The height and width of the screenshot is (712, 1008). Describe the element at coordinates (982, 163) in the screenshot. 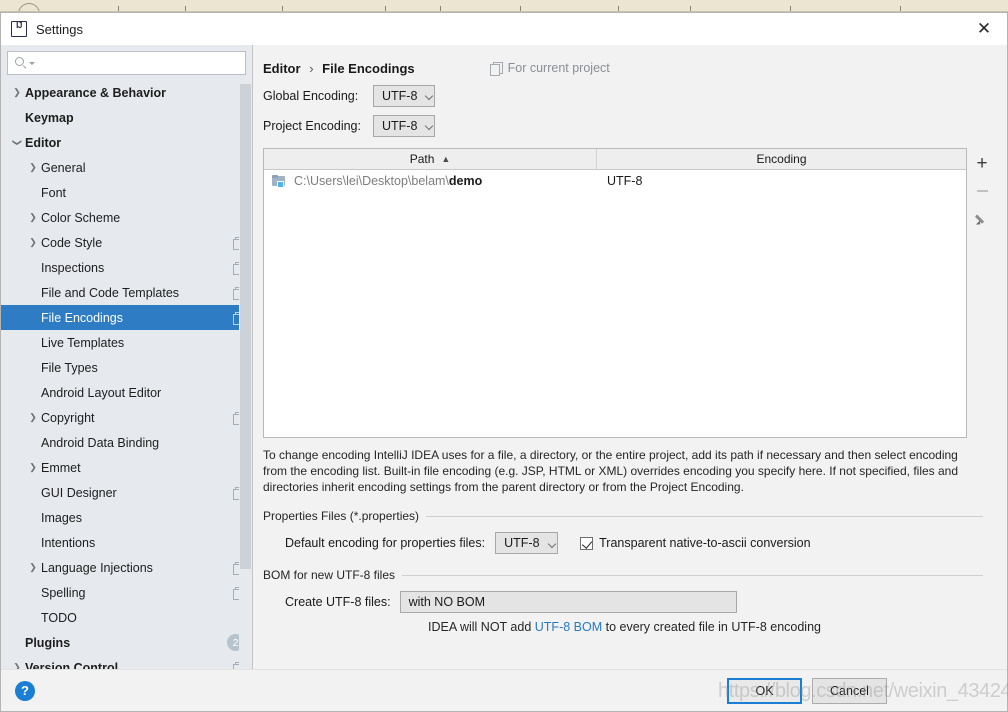

I see `add-row-button: +` at that location.